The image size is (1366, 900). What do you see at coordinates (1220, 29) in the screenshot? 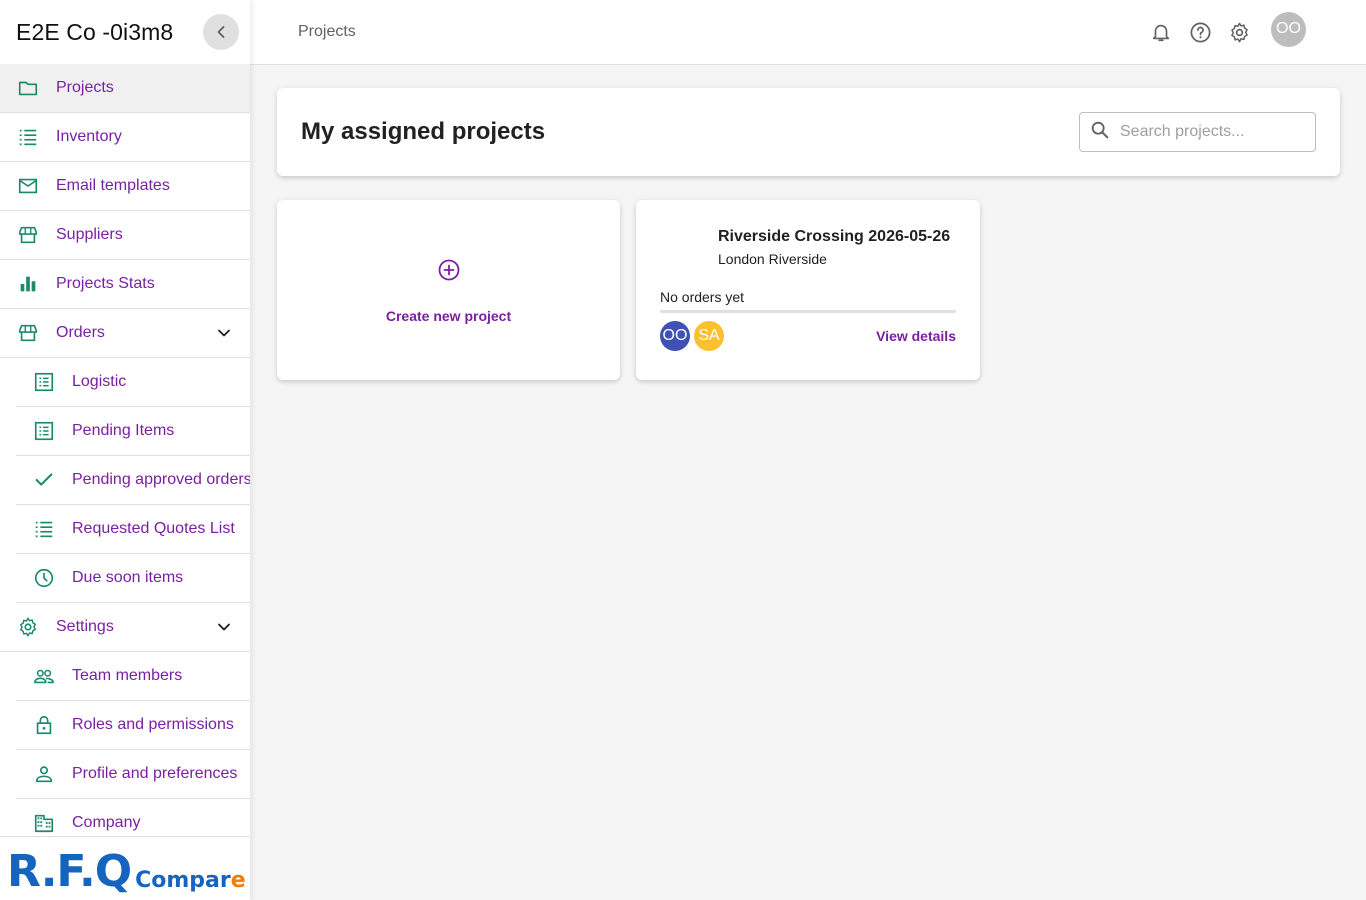
I see `top-actions: OO` at bounding box center [1220, 29].